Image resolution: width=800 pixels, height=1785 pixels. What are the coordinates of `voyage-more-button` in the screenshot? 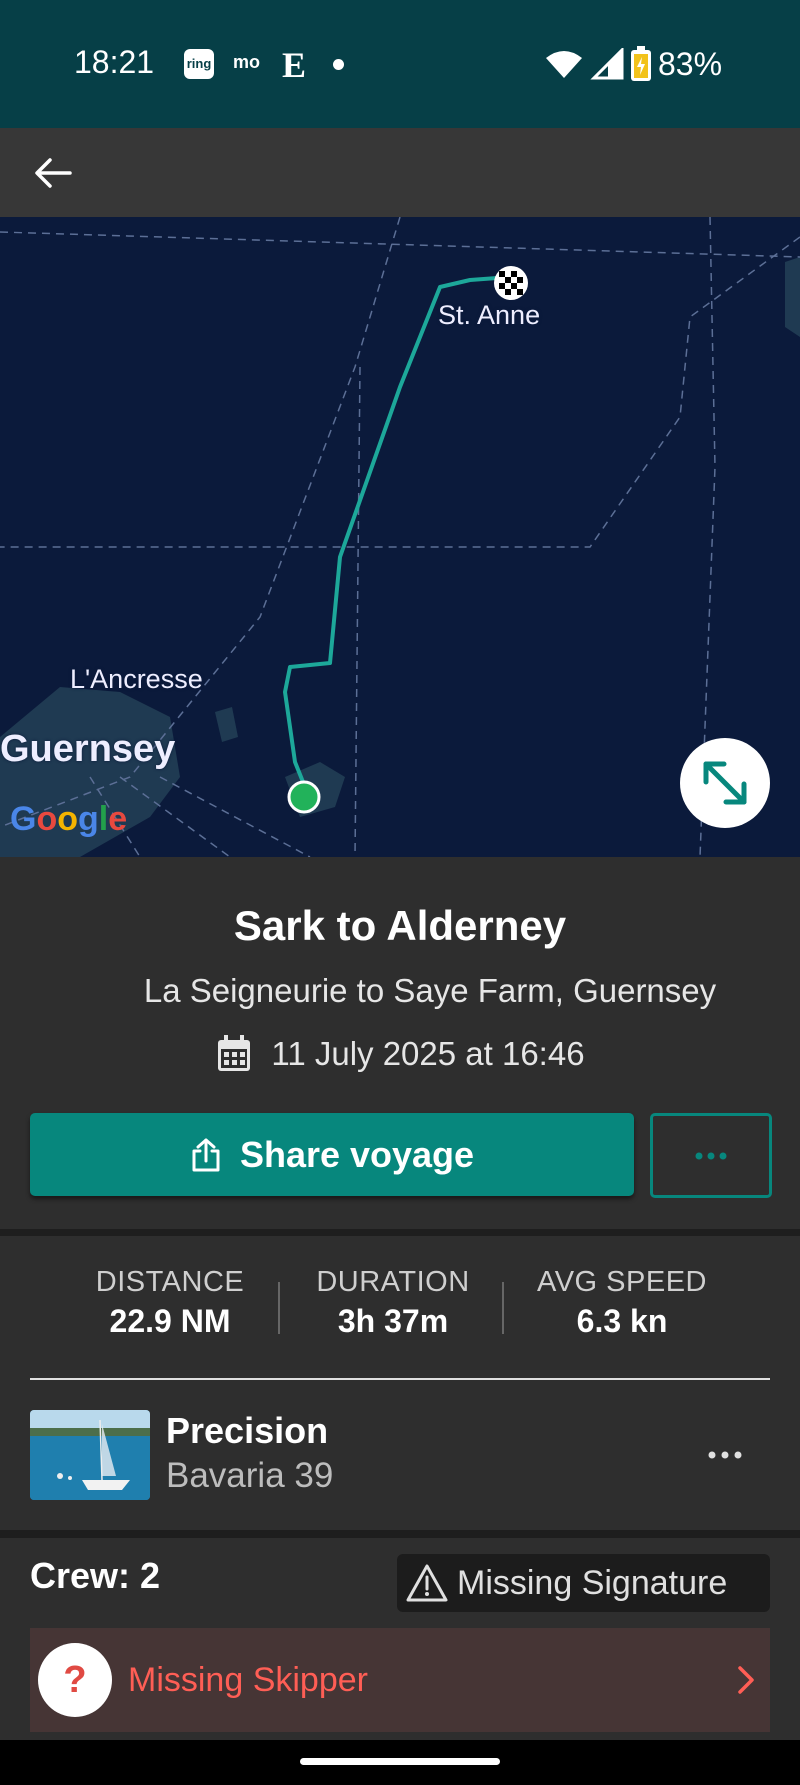 It's located at (711, 1155).